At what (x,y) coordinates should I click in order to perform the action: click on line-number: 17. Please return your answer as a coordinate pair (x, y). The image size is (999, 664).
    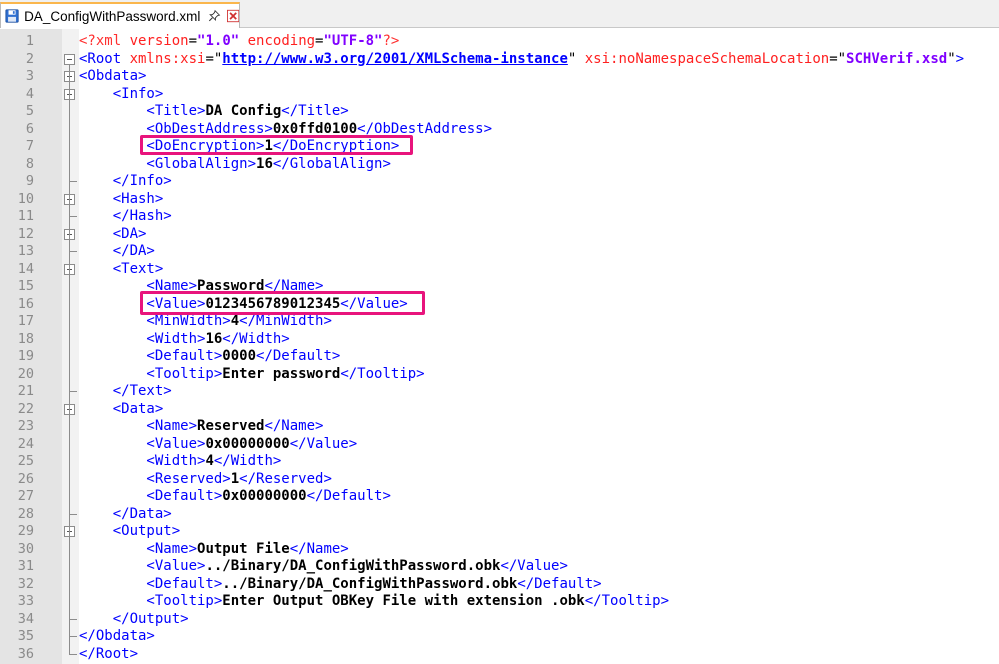
    Looking at the image, I should click on (25, 321).